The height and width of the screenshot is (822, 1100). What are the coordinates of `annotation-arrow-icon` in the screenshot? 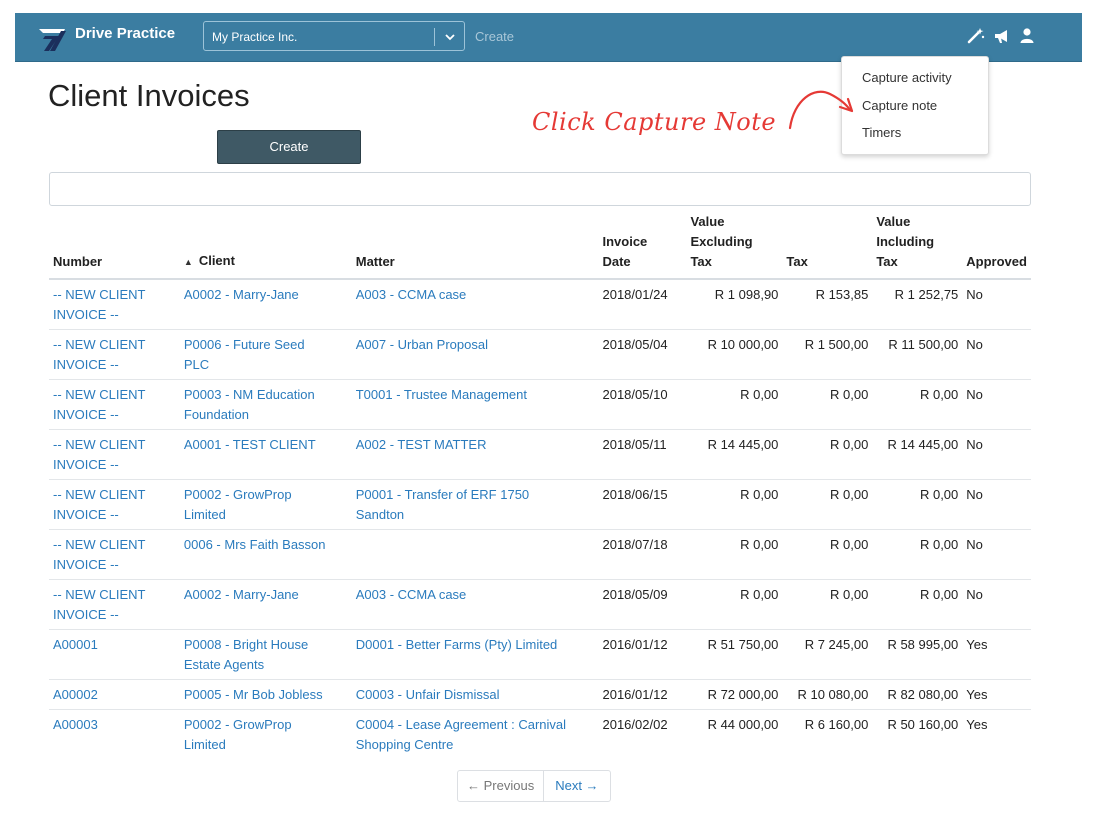 It's located at (821, 110).